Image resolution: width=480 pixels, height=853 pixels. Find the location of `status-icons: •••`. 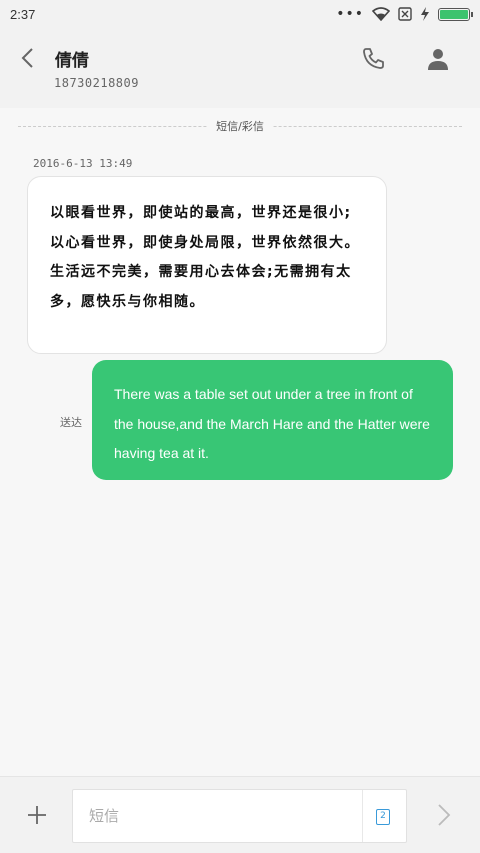

status-icons: ••• is located at coordinates (404, 14).